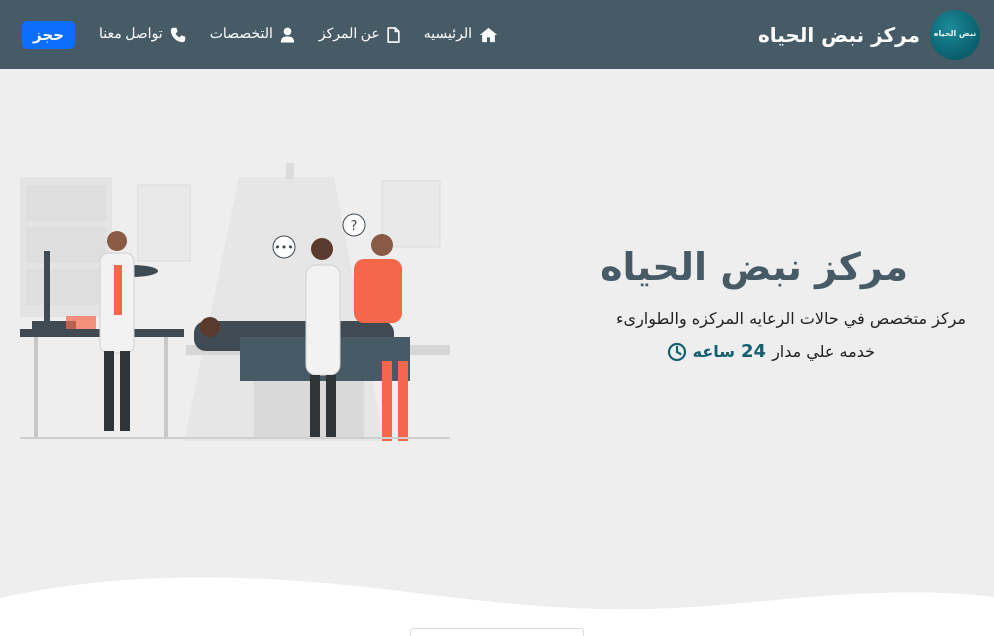  What do you see at coordinates (823, 351) in the screenshot?
I see `hours-prefix: خدمه علي مدار` at bounding box center [823, 351].